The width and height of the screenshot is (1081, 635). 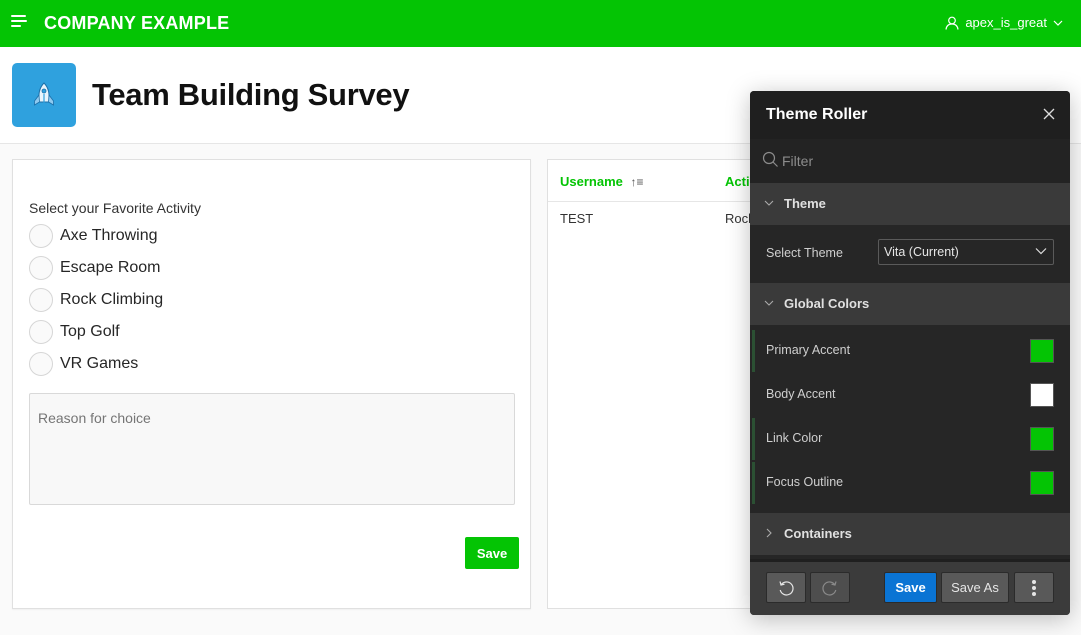 What do you see at coordinates (99, 363) in the screenshot?
I see `radio-label: VR Games` at bounding box center [99, 363].